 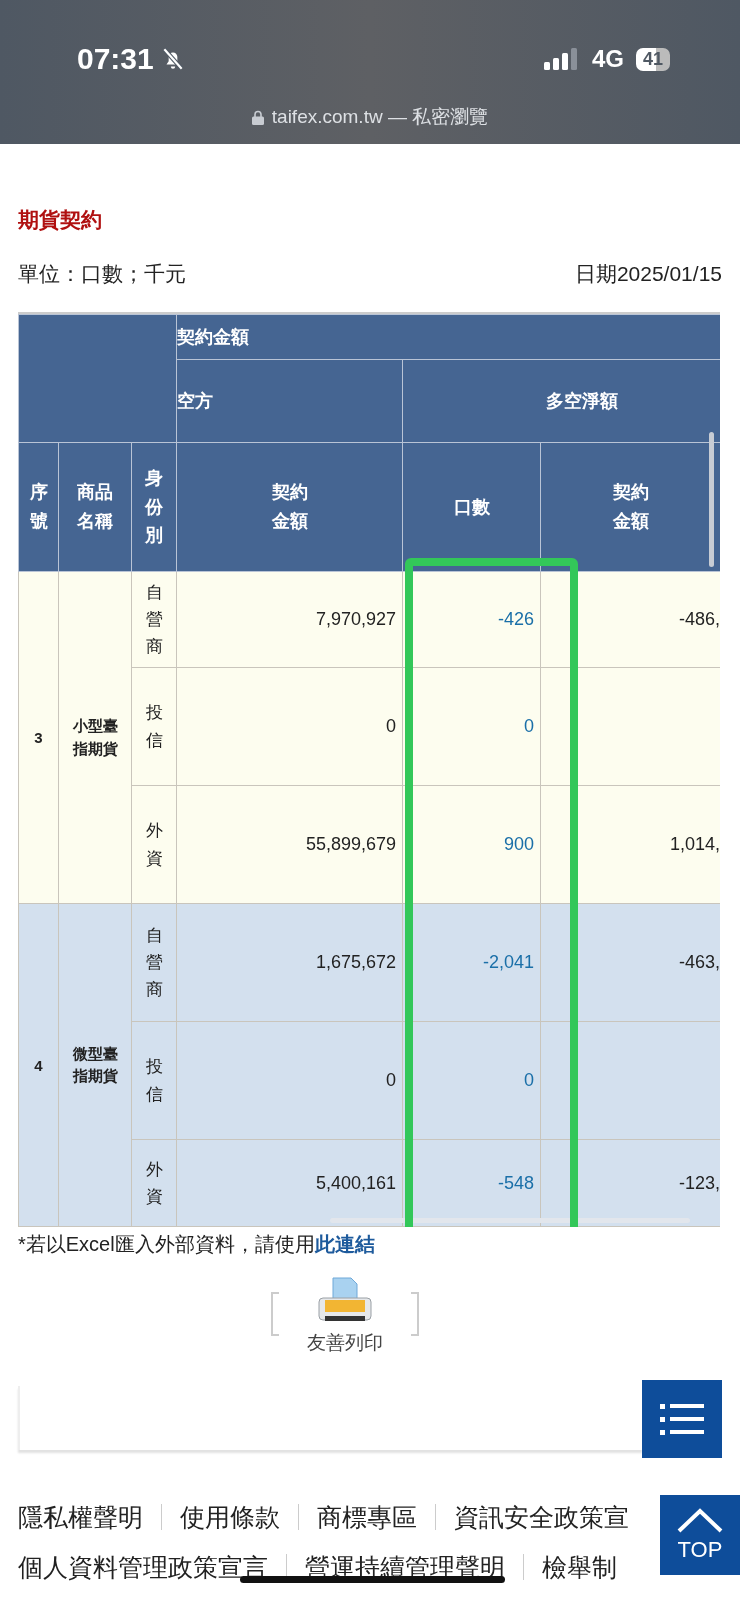 What do you see at coordinates (289, 401) in the screenshot?
I see `header-cell: 空方` at bounding box center [289, 401].